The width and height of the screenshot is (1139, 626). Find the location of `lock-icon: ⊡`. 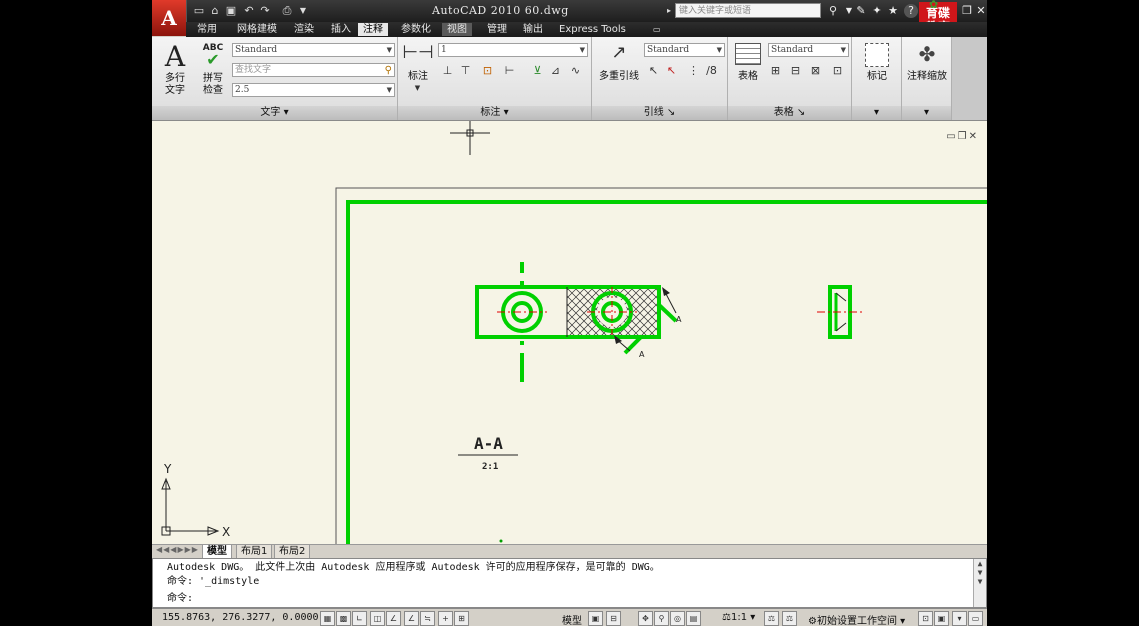

lock-icon: ⊡ is located at coordinates (925, 618).